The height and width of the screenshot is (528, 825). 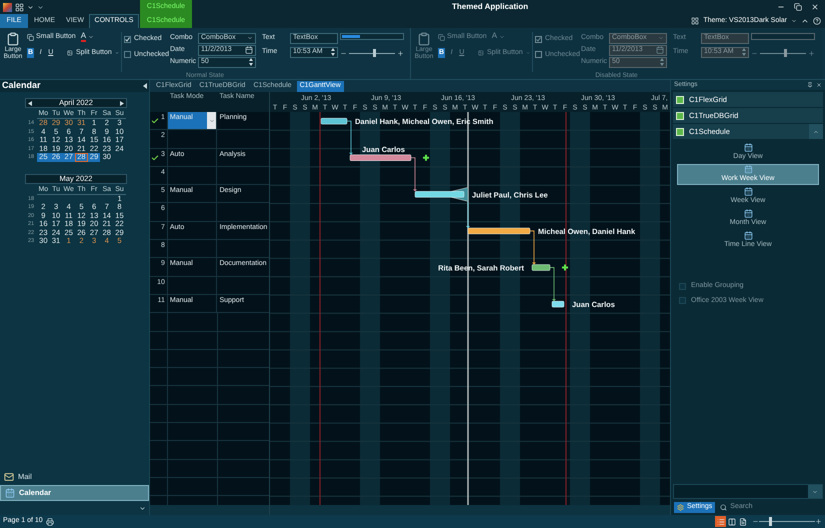 I want to click on layout-icon, so click(x=19, y=7).